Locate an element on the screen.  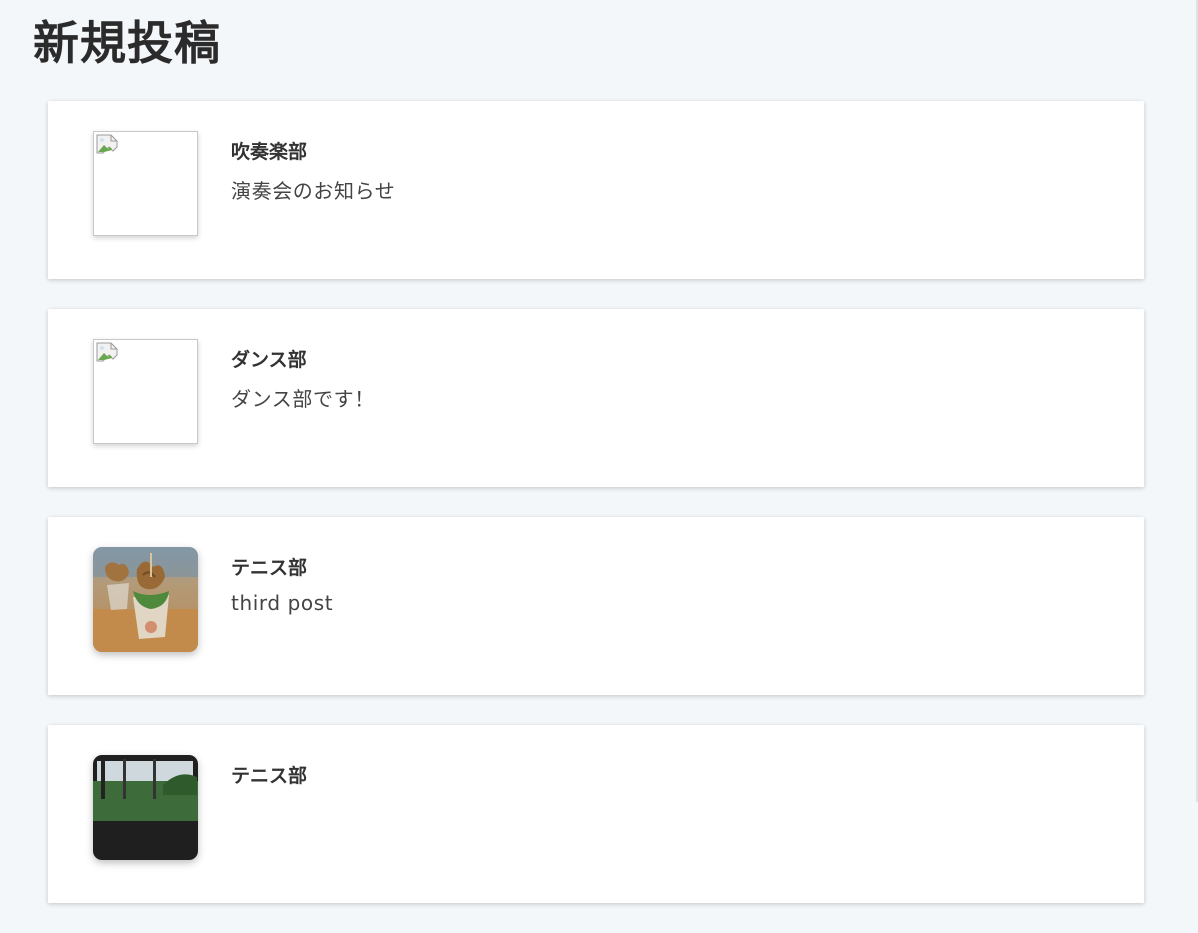
post-club-name: ダンス部 is located at coordinates (269, 360).